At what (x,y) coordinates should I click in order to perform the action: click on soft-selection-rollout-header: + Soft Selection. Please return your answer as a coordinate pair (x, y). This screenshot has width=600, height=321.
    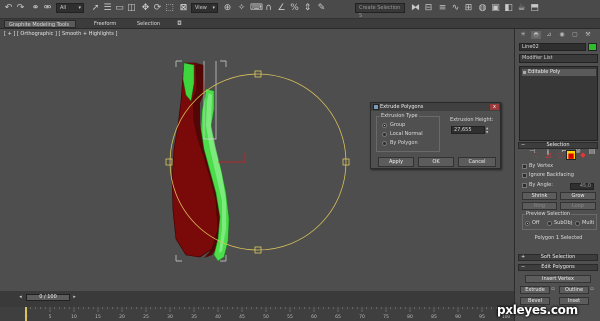
    Looking at the image, I should click on (558, 257).